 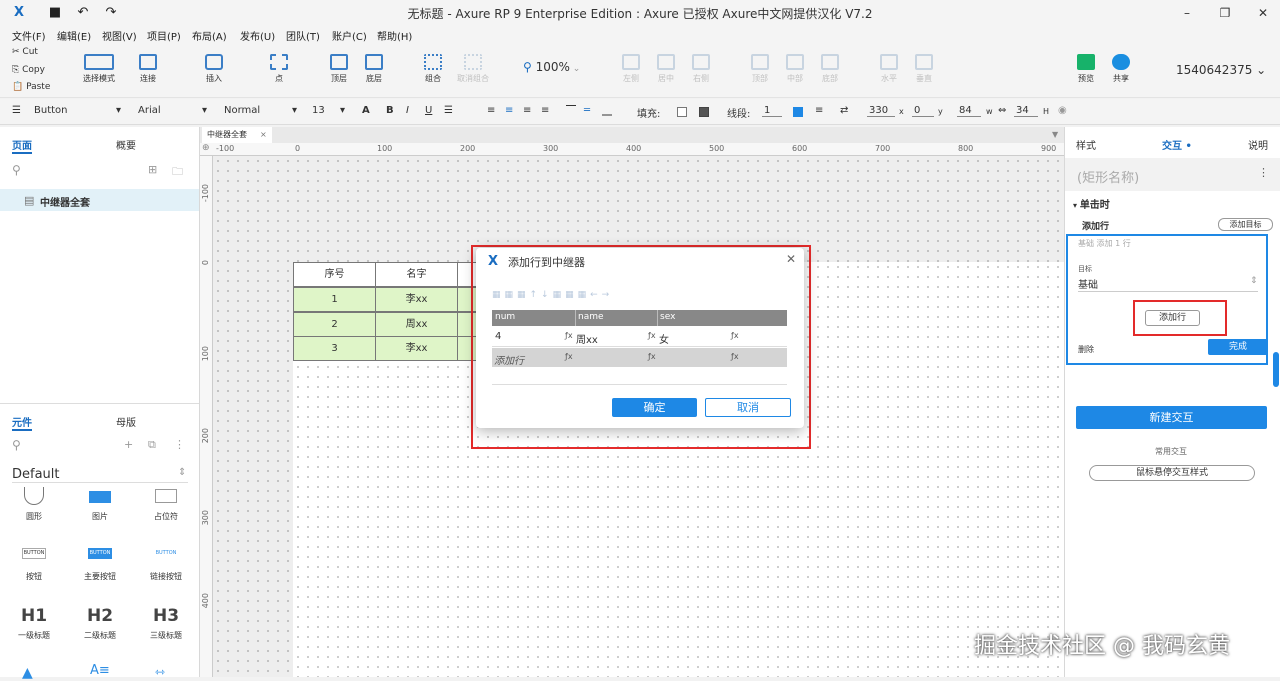 What do you see at coordinates (448, 110) in the screenshot?
I see `list-icon: ☰` at bounding box center [448, 110].